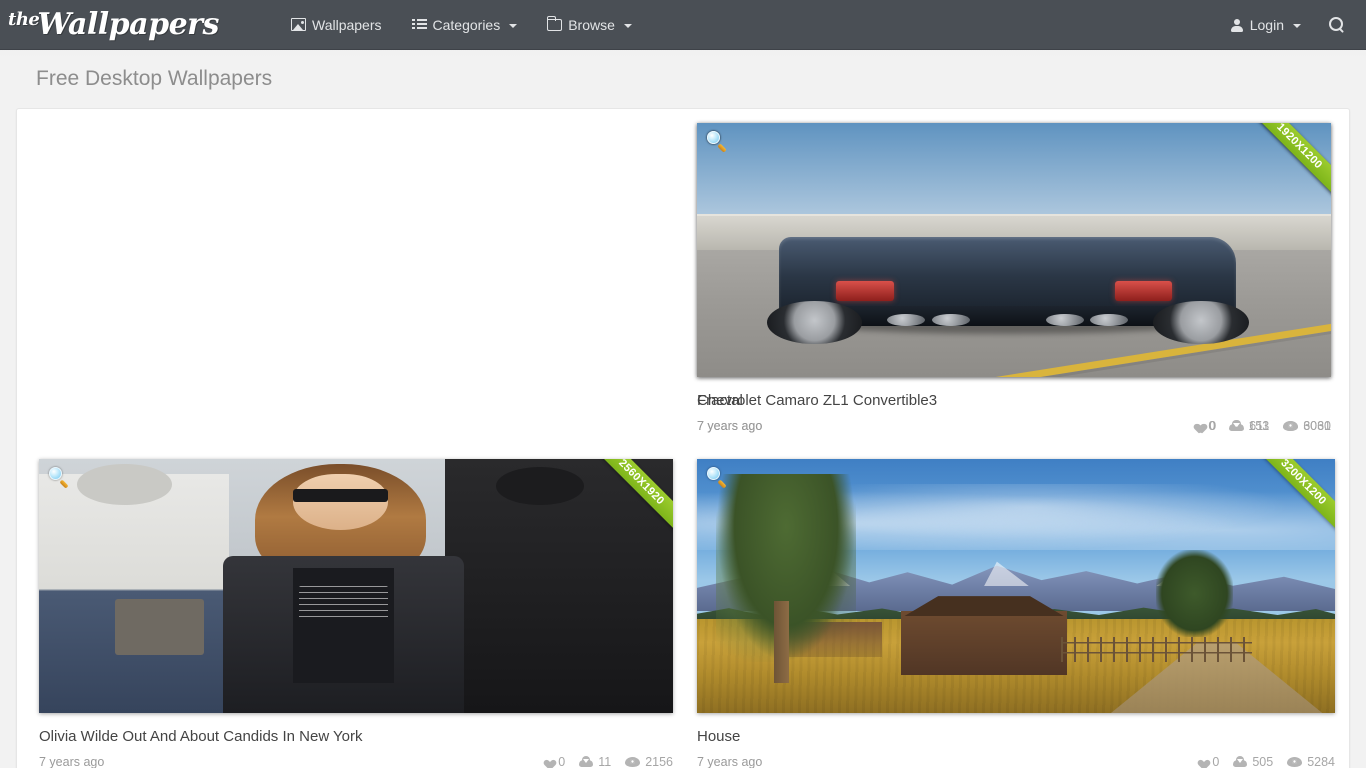 The width and height of the screenshot is (1366, 768). I want to click on page-header: Free Desktop Wallpapers, so click(683, 79).